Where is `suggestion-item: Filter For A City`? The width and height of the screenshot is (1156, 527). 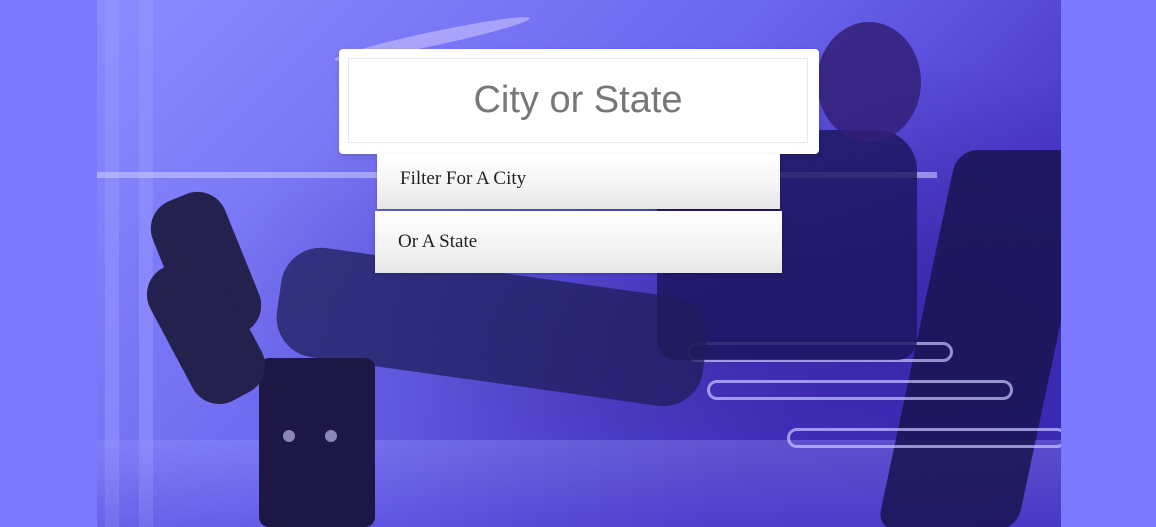 suggestion-item: Filter For A City is located at coordinates (578, 181).